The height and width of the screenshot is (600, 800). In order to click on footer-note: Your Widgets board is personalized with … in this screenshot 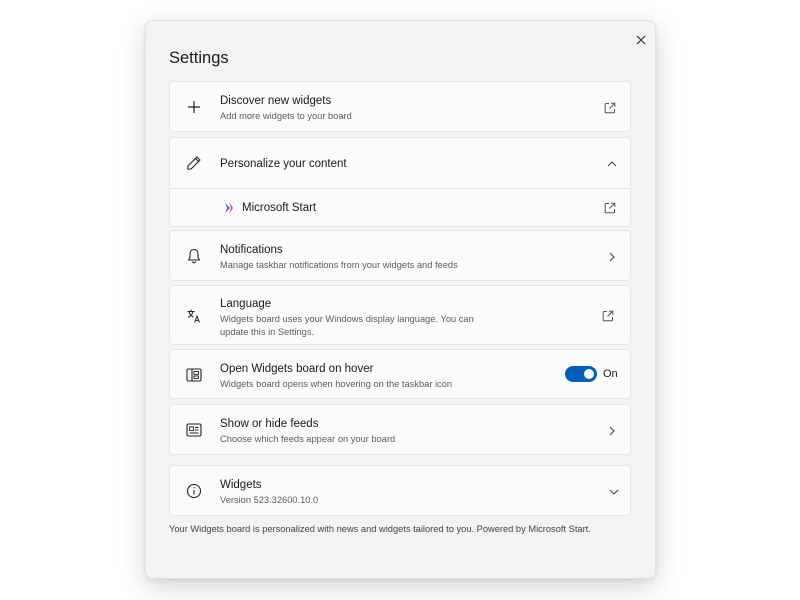, I will do `click(380, 529)`.